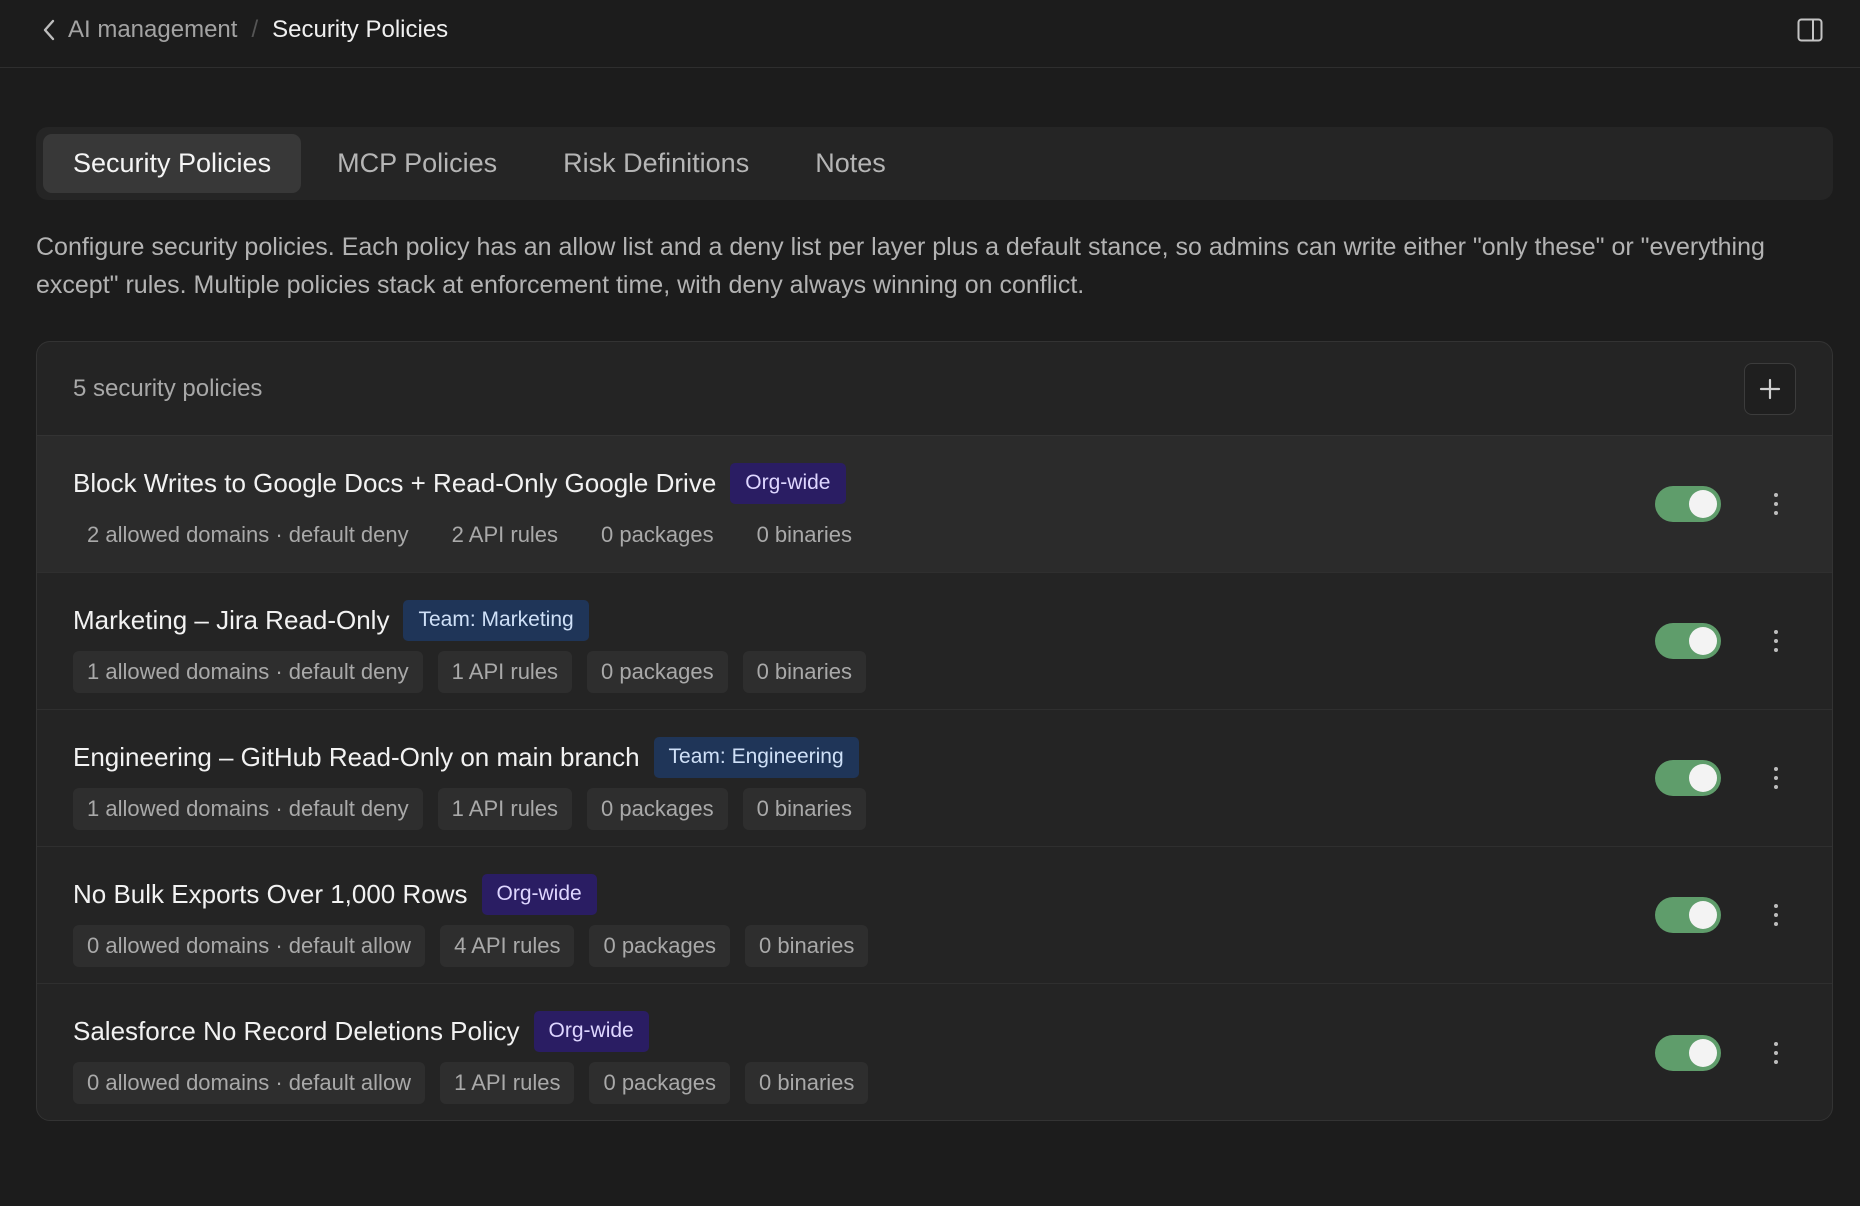 Image resolution: width=1860 pixels, height=1206 pixels. Describe the element at coordinates (270, 894) in the screenshot. I see `policy-name: No Bulk Exports Over 1,000 Rows` at that location.